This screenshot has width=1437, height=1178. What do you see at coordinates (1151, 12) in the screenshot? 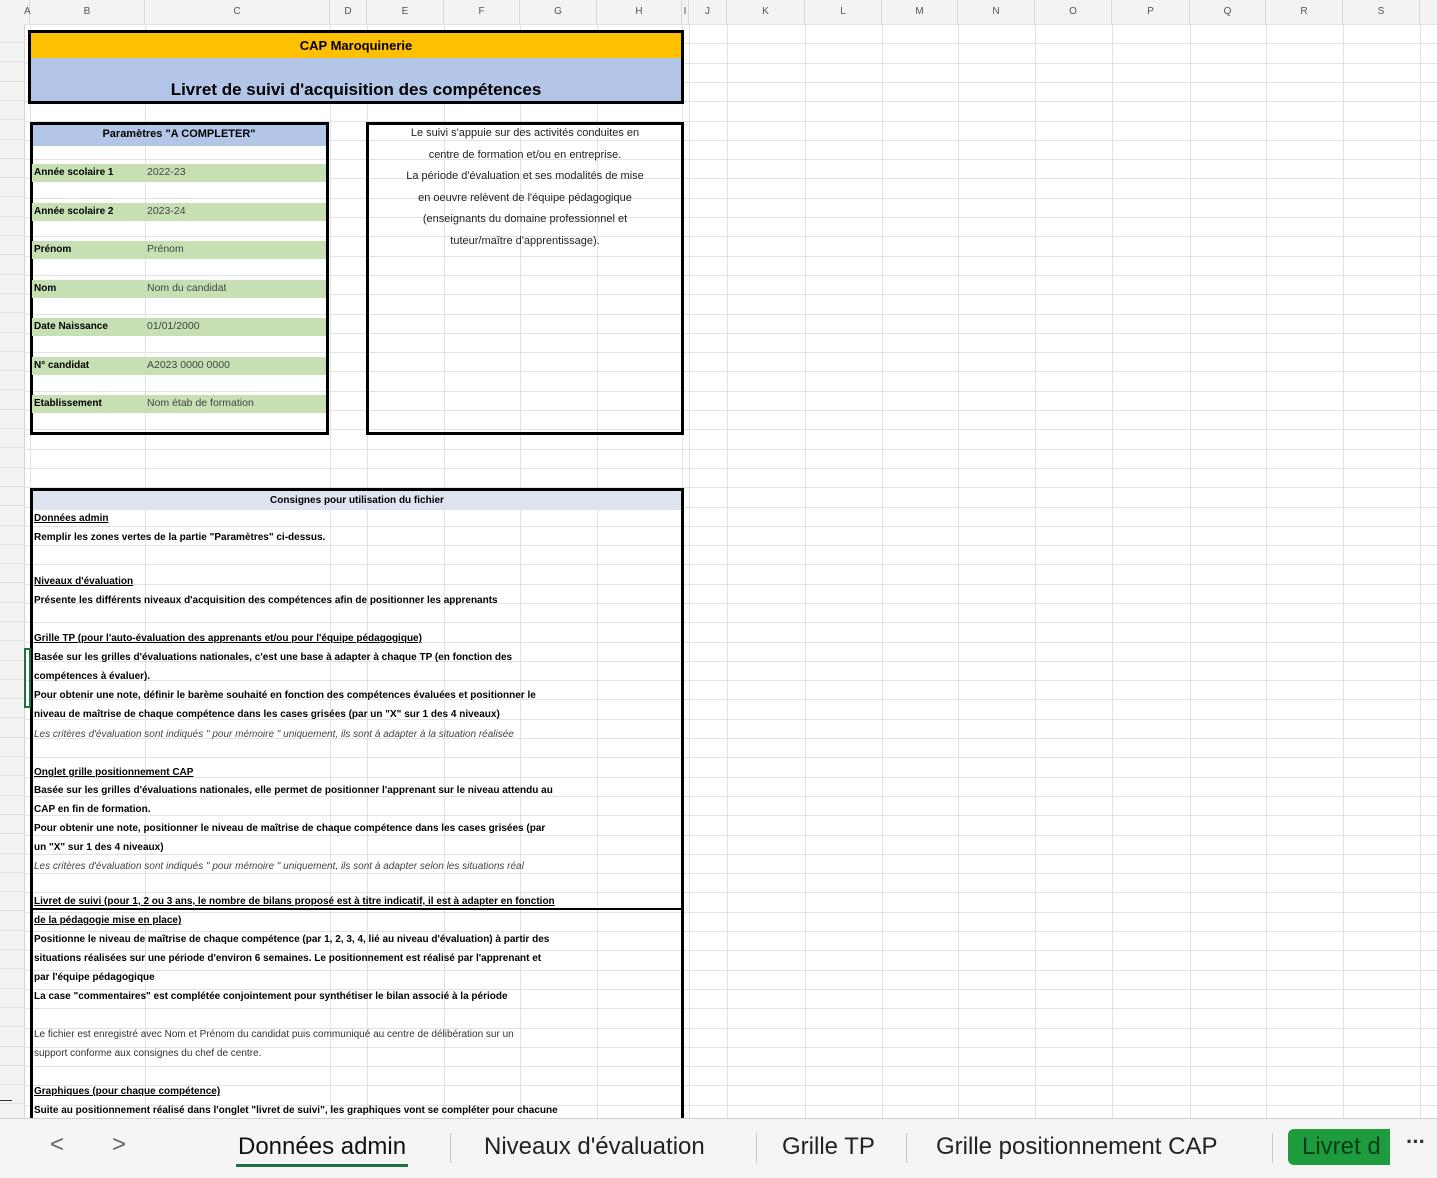
I see `column-header: P` at bounding box center [1151, 12].